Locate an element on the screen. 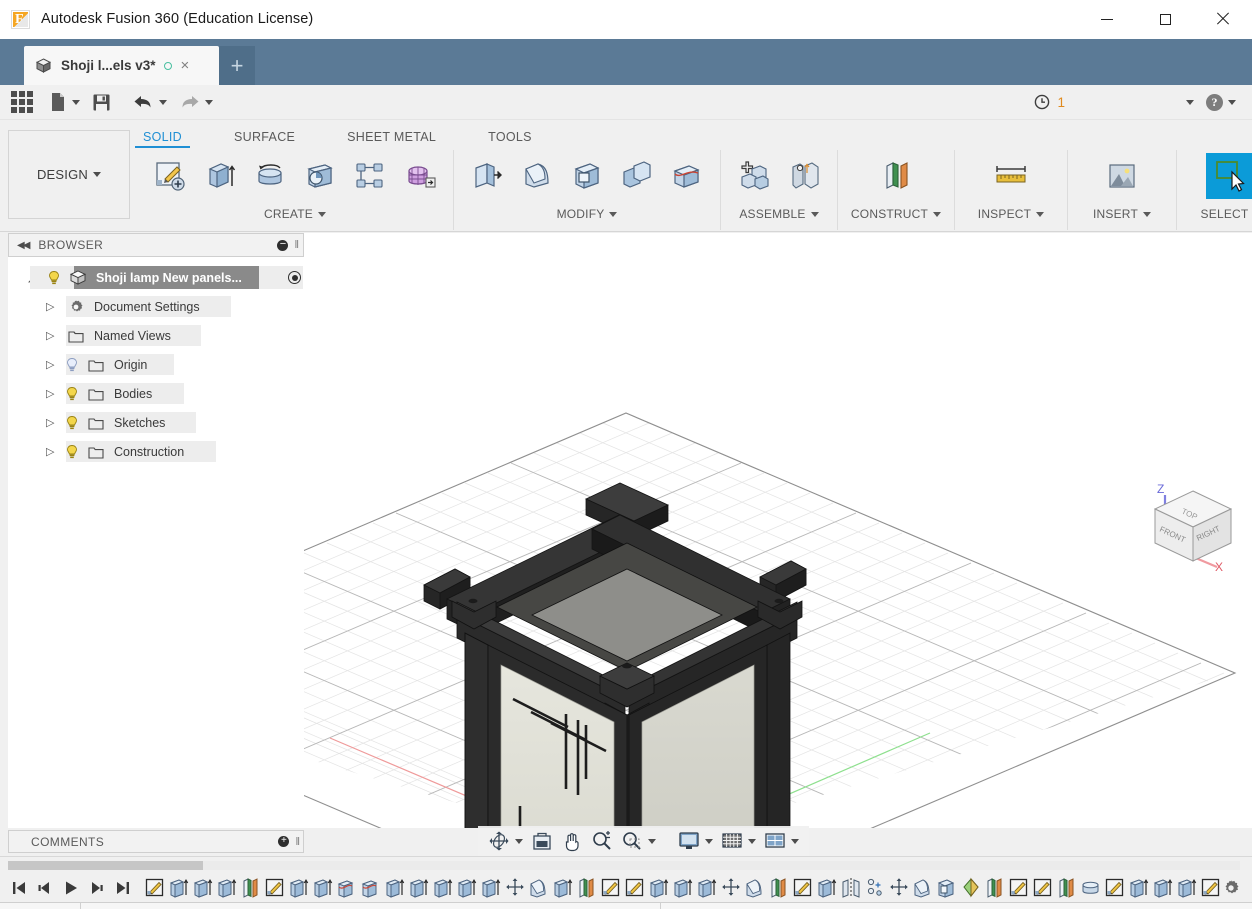  insert-image-button is located at coordinates (1122, 176).